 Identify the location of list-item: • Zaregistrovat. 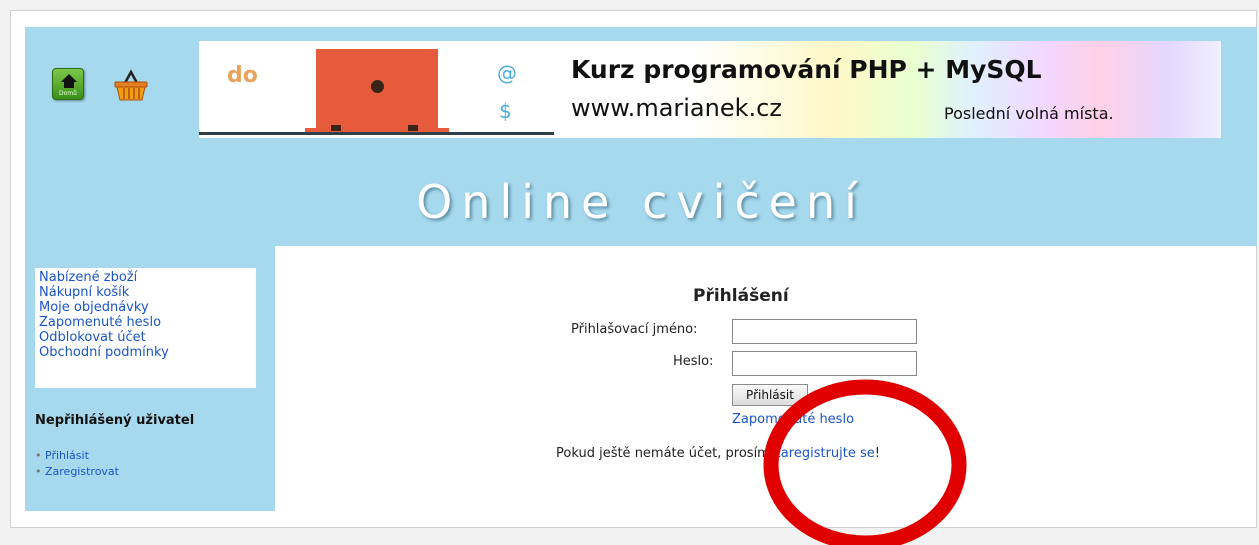
(77, 471).